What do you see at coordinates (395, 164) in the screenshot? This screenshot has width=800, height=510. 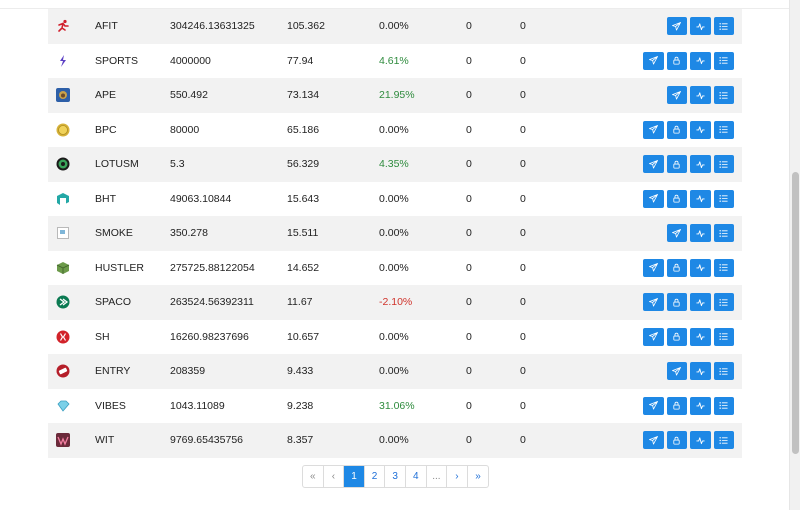 I see `table-row: LOTUSM 5.3 56.329 4.35% 0 0` at bounding box center [395, 164].